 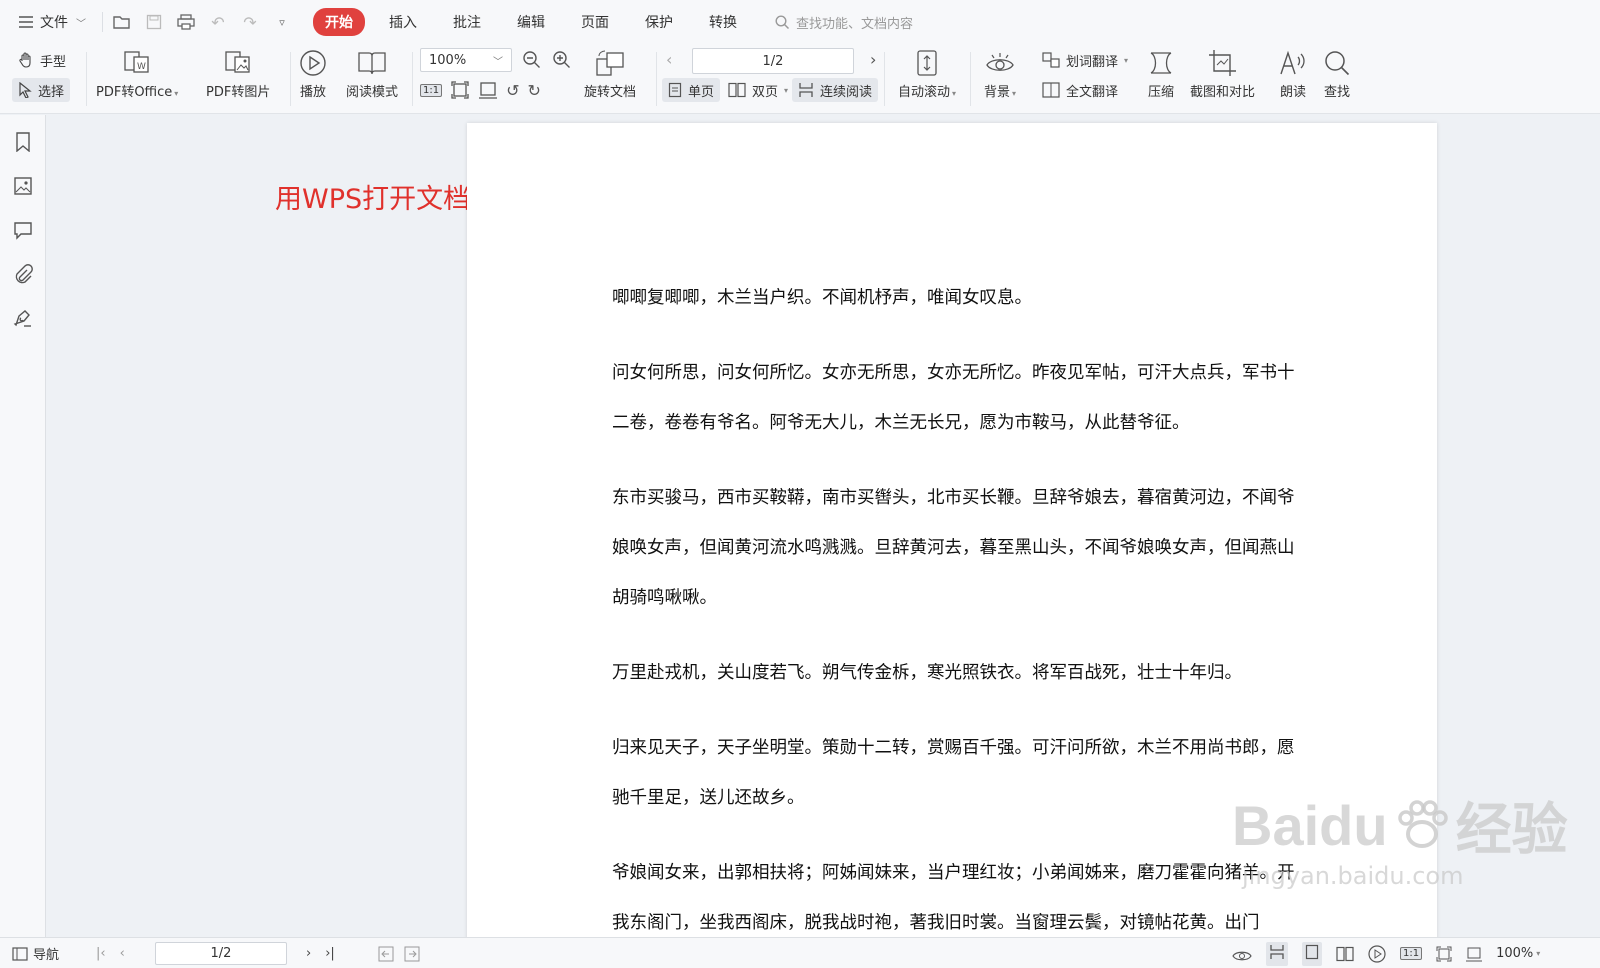 What do you see at coordinates (1511, 829) in the screenshot?
I see `watermark-brand-cn: 经验` at bounding box center [1511, 829].